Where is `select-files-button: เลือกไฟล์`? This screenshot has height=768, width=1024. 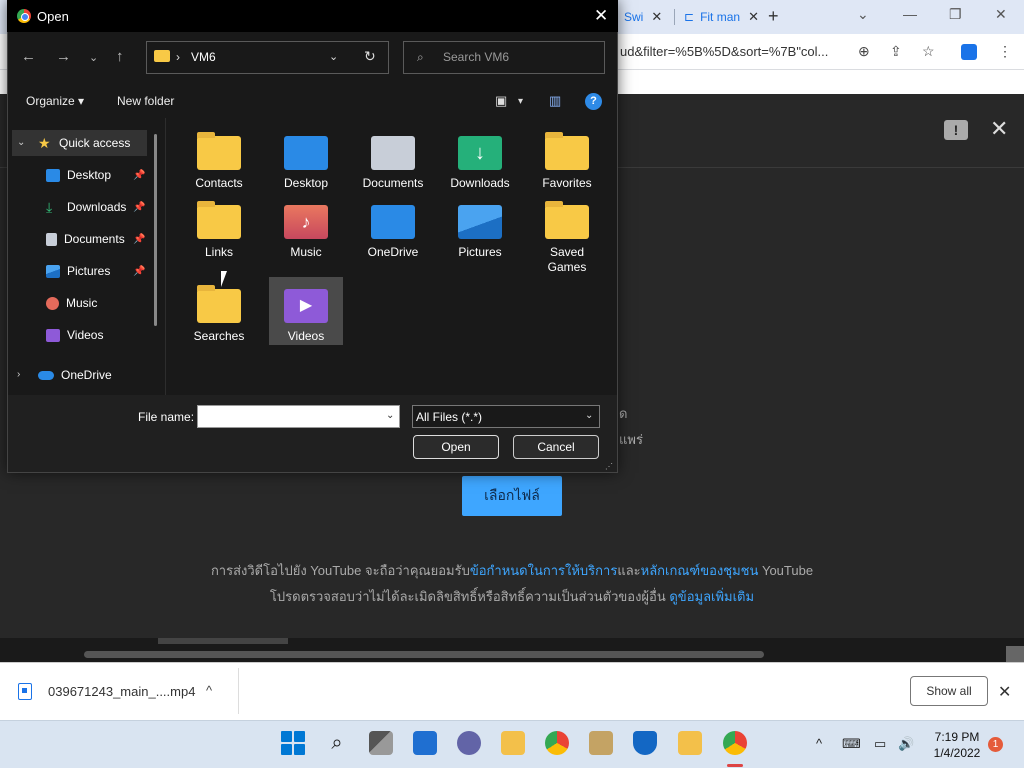
select-files-button: เลือกไฟล์ is located at coordinates (512, 496).